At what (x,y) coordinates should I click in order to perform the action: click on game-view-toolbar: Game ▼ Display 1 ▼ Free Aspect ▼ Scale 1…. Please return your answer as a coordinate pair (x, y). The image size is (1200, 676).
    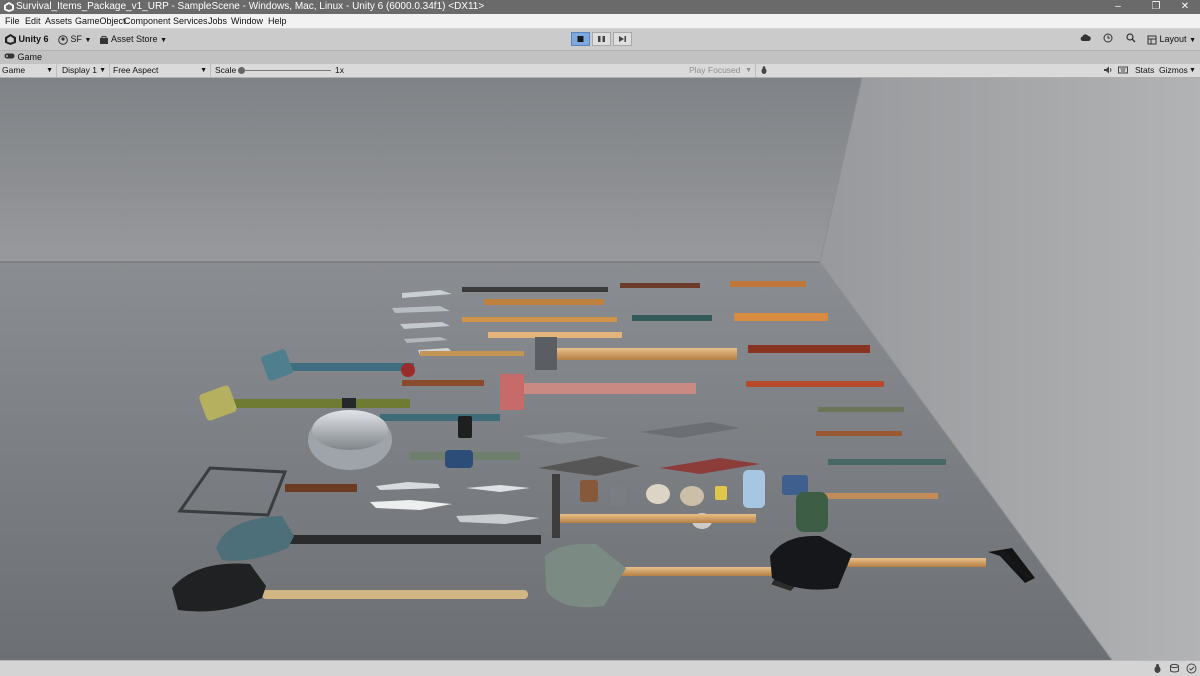
    Looking at the image, I should click on (600, 71).